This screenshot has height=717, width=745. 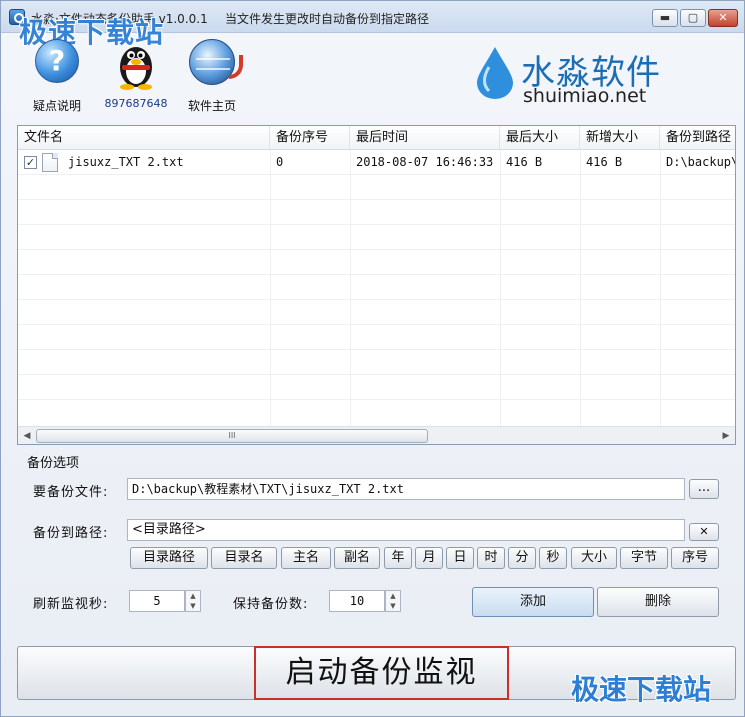 I want to click on column-last-time: 最后时间, so click(x=425, y=138).